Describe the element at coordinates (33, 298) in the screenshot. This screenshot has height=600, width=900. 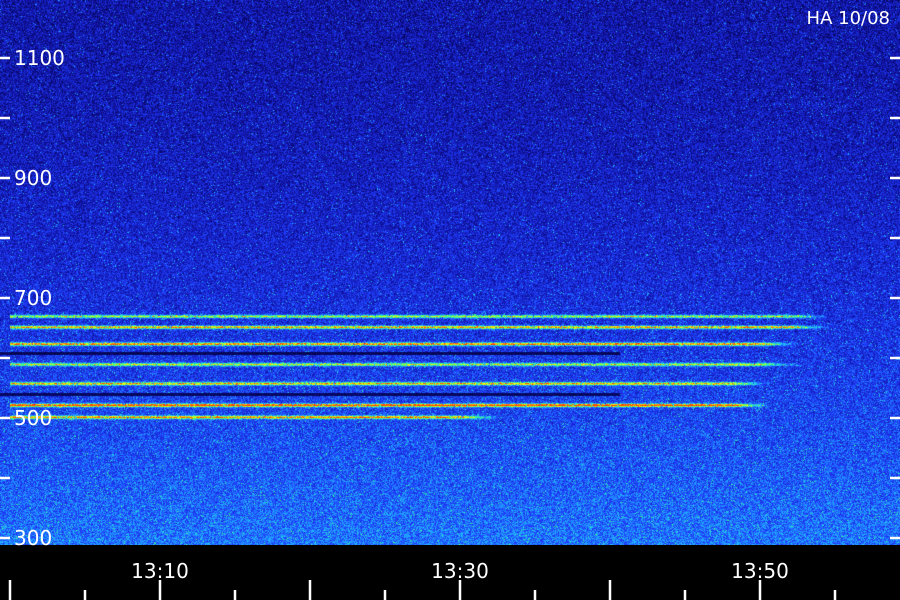
I see `y-tick-label: 700` at that location.